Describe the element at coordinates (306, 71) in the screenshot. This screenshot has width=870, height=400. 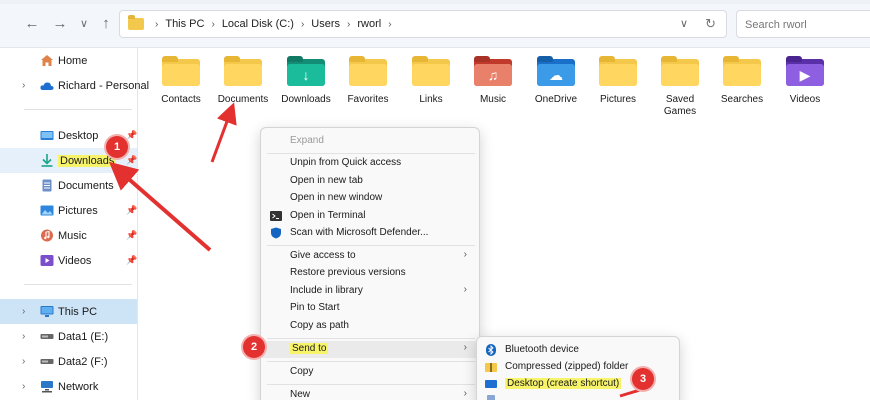
I see `downloads-folder-icon: ↓` at that location.